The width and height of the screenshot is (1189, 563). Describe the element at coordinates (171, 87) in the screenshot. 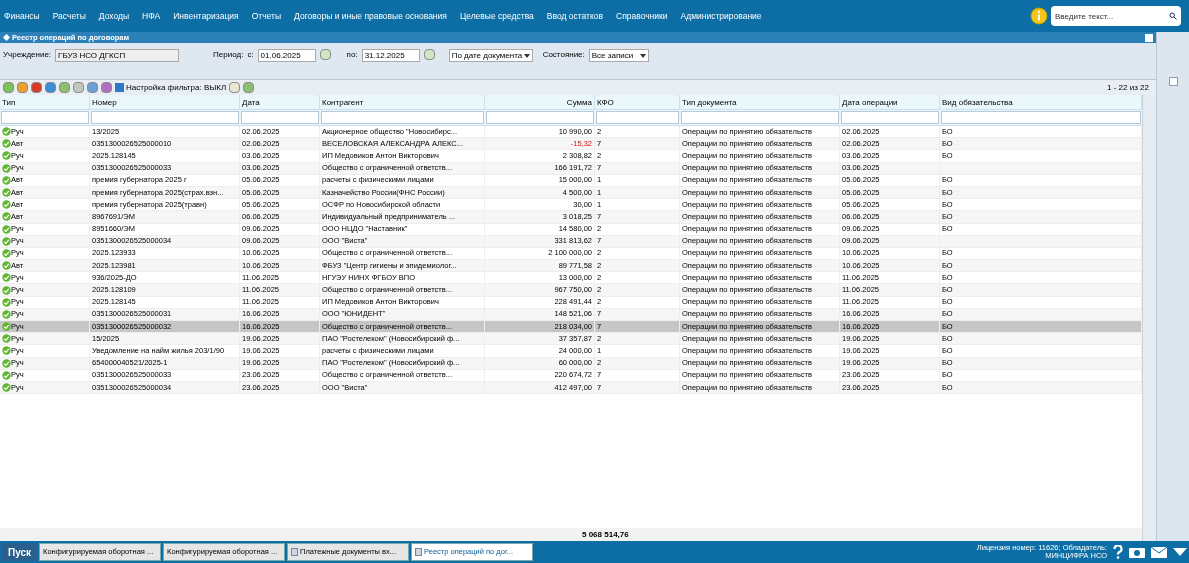

I see `filter-settings-button: Настройка фильтра: ВЫКЛ` at that location.